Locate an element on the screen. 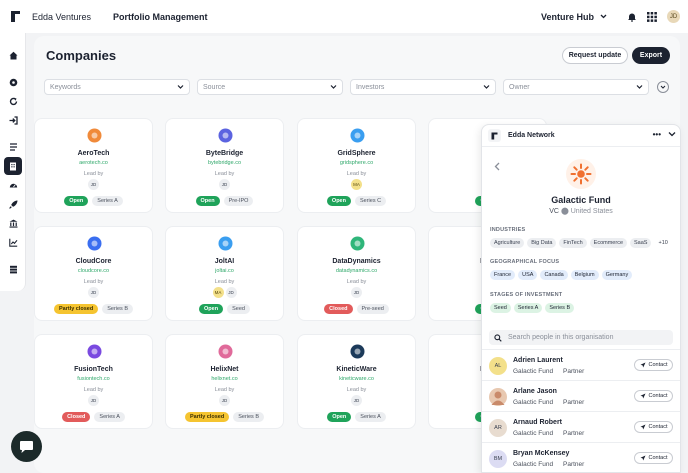  fund-location: United States is located at coordinates (591, 211).